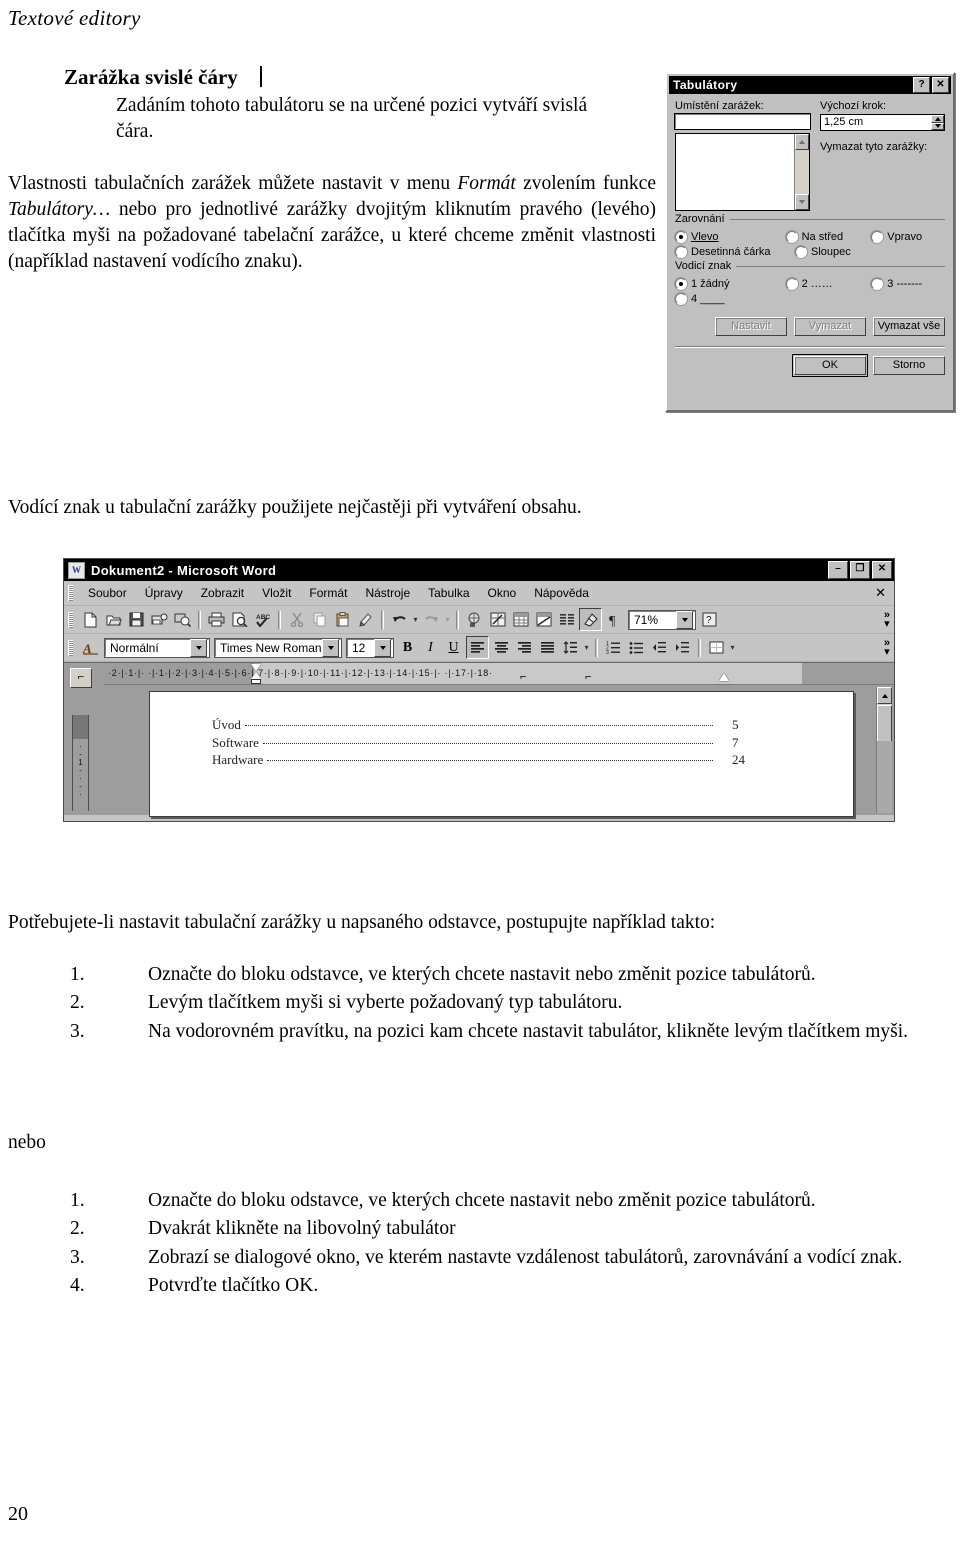 The height and width of the screenshot is (1555, 960). What do you see at coordinates (590, 619) in the screenshot?
I see `drawing-icon` at bounding box center [590, 619].